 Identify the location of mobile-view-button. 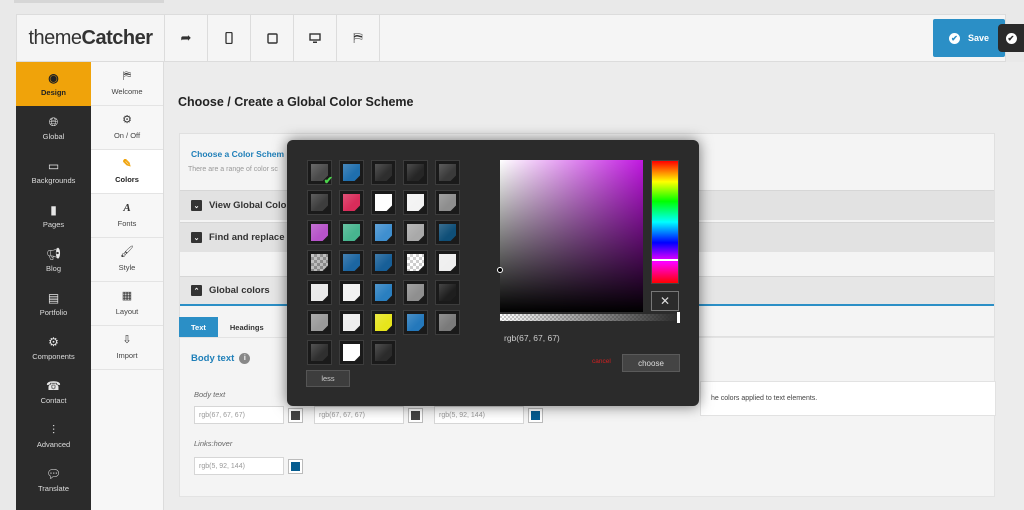
(229, 38).